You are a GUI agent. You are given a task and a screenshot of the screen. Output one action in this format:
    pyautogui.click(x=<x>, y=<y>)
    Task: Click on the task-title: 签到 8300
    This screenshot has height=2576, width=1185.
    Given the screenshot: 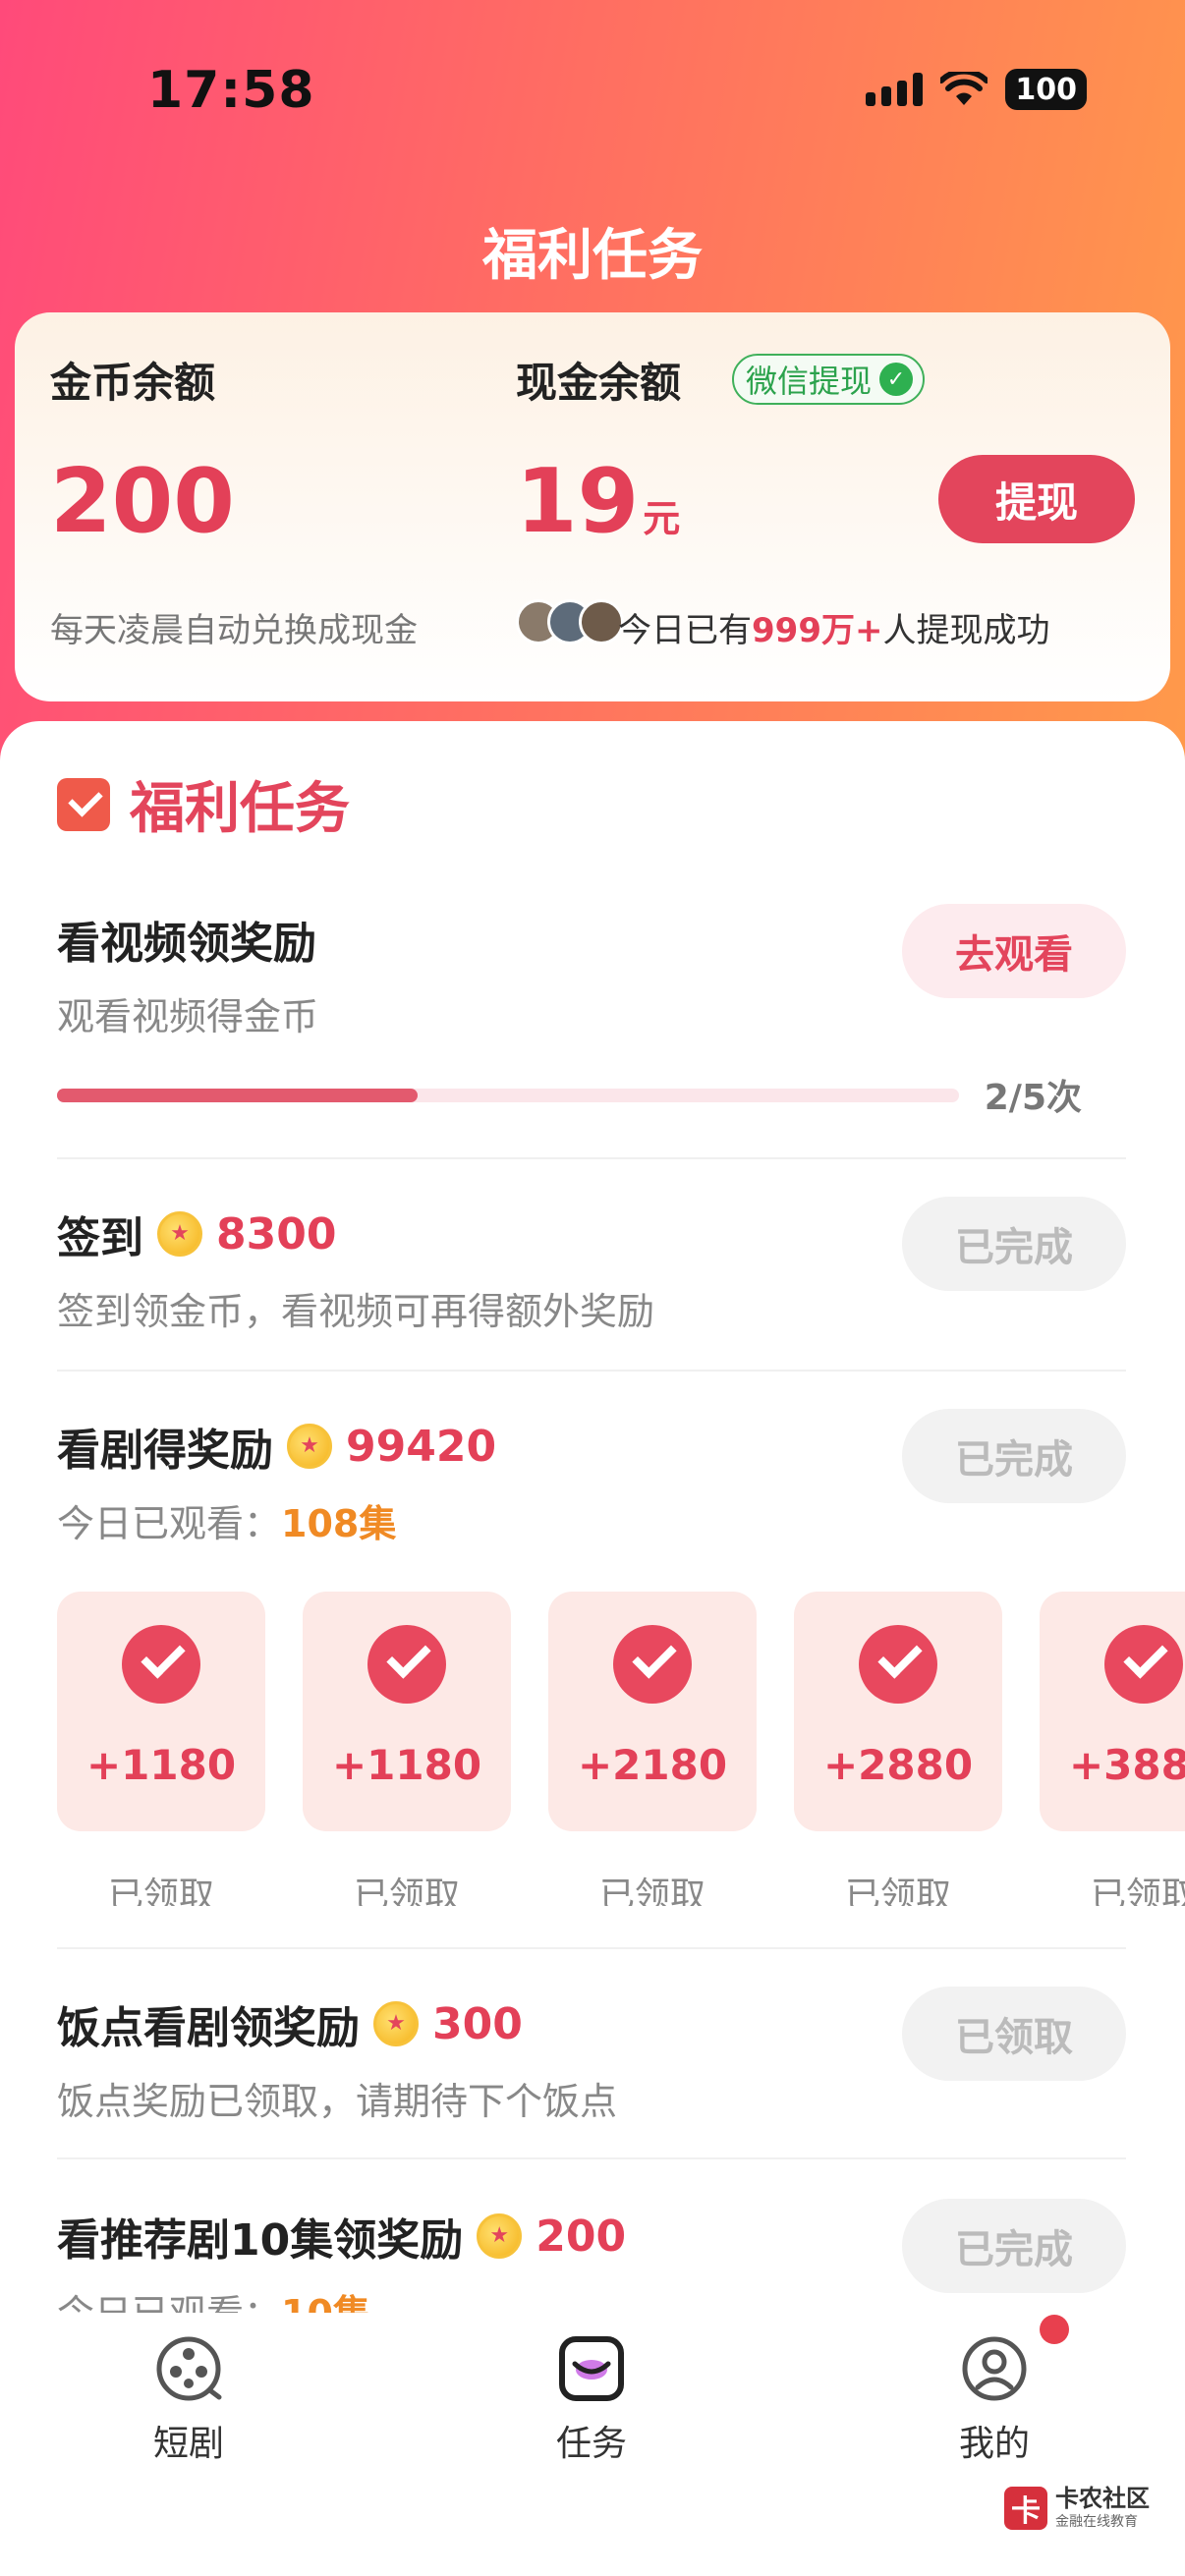 What is the action you would take?
    pyautogui.click(x=197, y=1234)
    